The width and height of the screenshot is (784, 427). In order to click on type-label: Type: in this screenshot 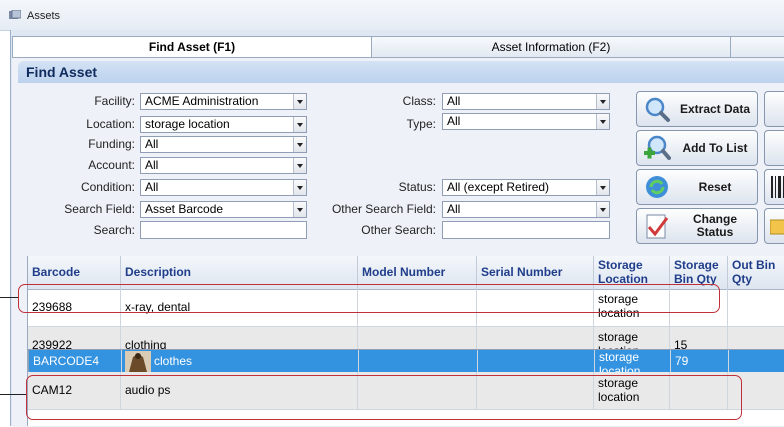, I will do `click(421, 124)`.